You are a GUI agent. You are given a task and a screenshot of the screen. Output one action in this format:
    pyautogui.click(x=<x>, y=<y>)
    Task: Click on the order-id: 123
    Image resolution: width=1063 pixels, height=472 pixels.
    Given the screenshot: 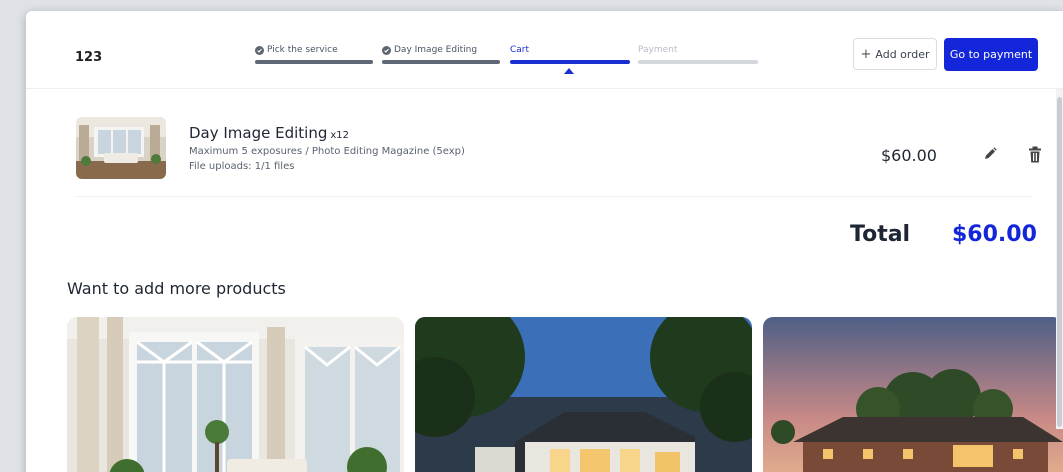 What is the action you would take?
    pyautogui.click(x=89, y=57)
    